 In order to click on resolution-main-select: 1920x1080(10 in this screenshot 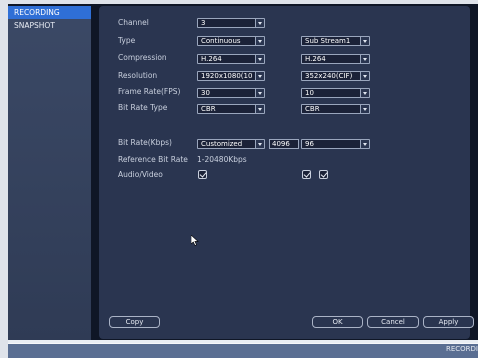, I will do `click(231, 76)`.